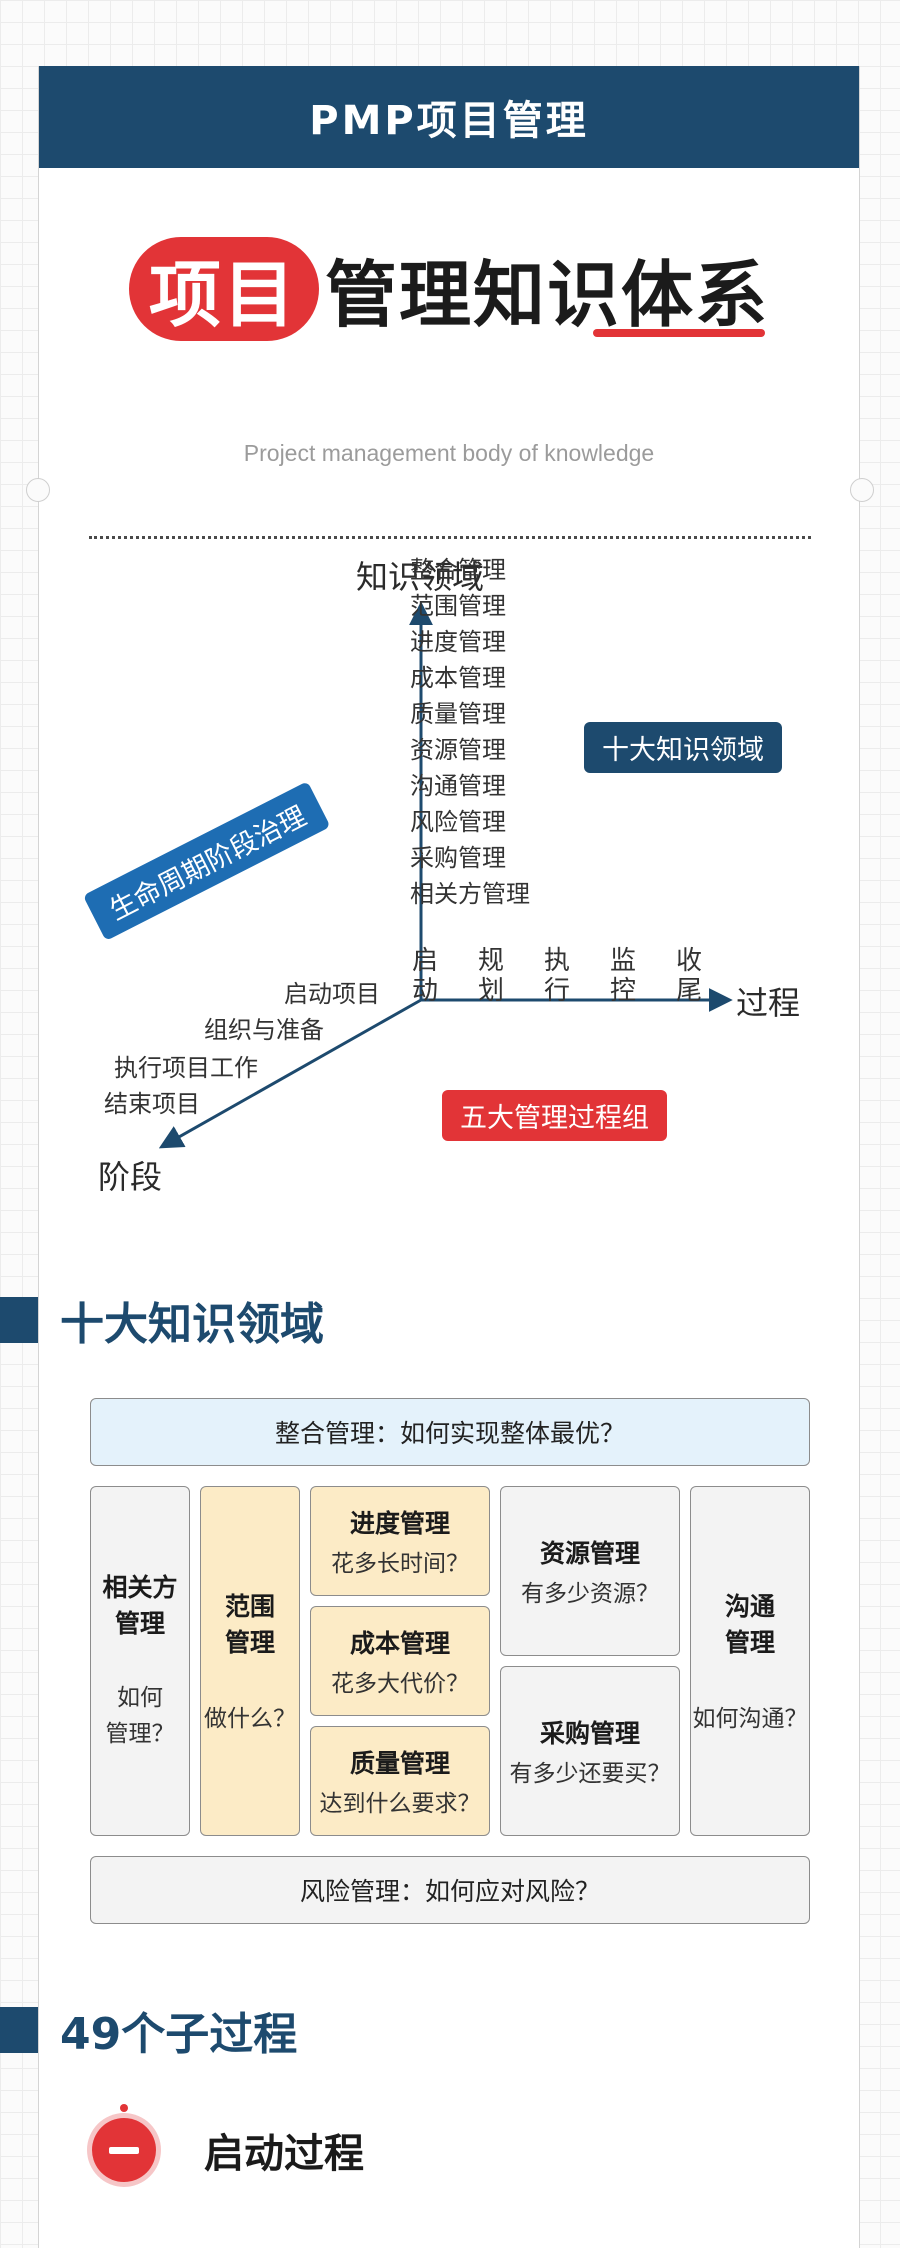  What do you see at coordinates (264, 1030) in the screenshot?
I see `phase-item: 组织与准备` at bounding box center [264, 1030].